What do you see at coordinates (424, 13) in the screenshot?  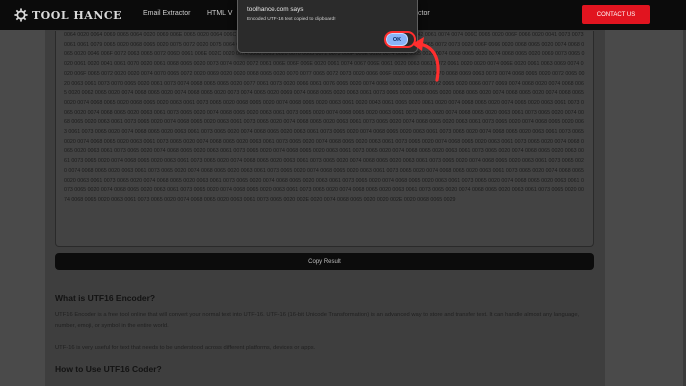 I see `nav-extractor-tool: ctor` at bounding box center [424, 13].